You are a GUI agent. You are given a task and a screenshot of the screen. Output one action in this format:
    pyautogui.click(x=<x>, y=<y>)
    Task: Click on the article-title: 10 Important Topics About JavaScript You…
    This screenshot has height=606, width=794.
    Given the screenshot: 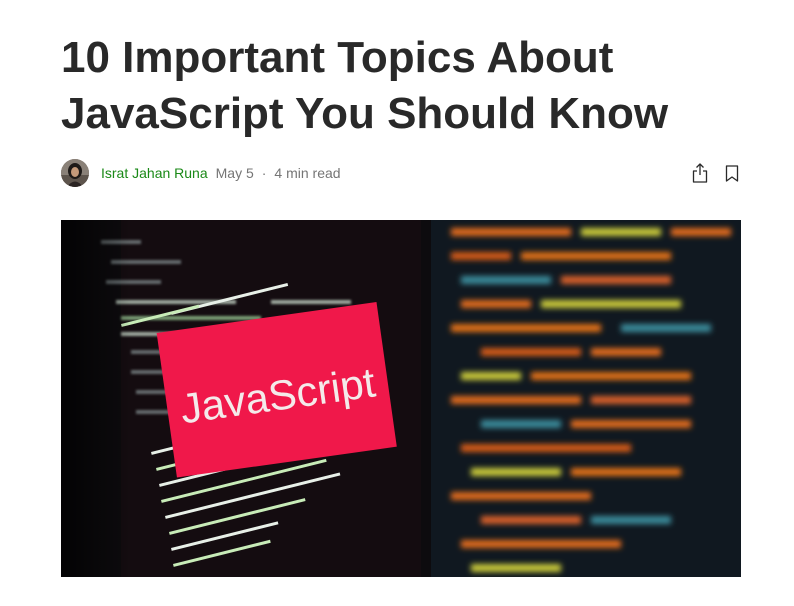 What is the action you would take?
    pyautogui.click(x=365, y=85)
    